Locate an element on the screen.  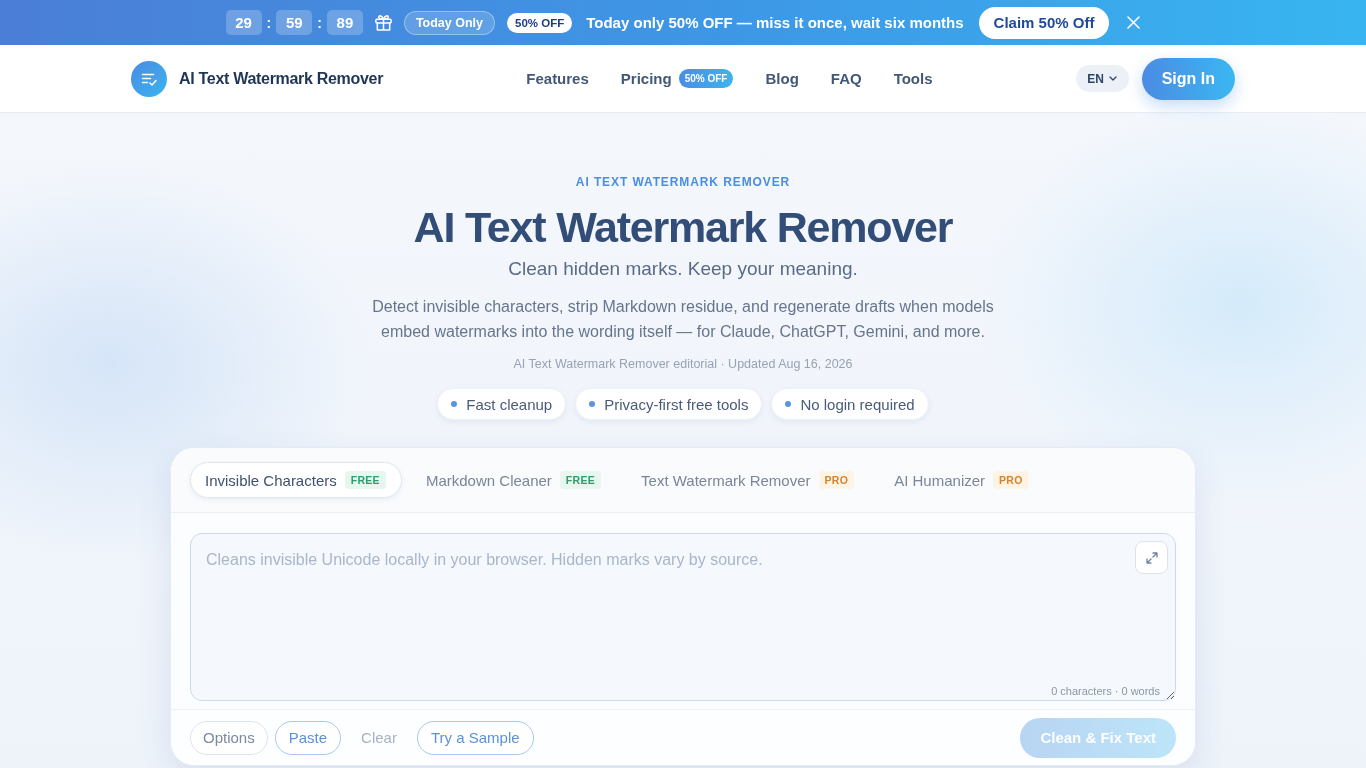
nav-link: Blog is located at coordinates (782, 78).